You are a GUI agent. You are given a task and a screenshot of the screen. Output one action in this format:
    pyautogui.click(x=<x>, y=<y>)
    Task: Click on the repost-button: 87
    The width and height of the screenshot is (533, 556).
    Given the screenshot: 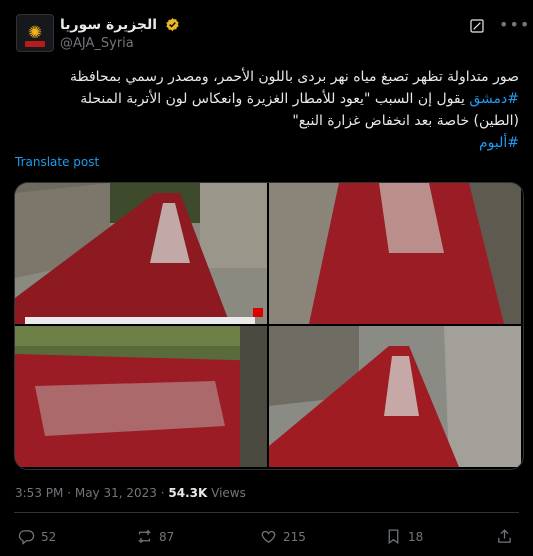 What is the action you would take?
    pyautogui.click(x=155, y=536)
    